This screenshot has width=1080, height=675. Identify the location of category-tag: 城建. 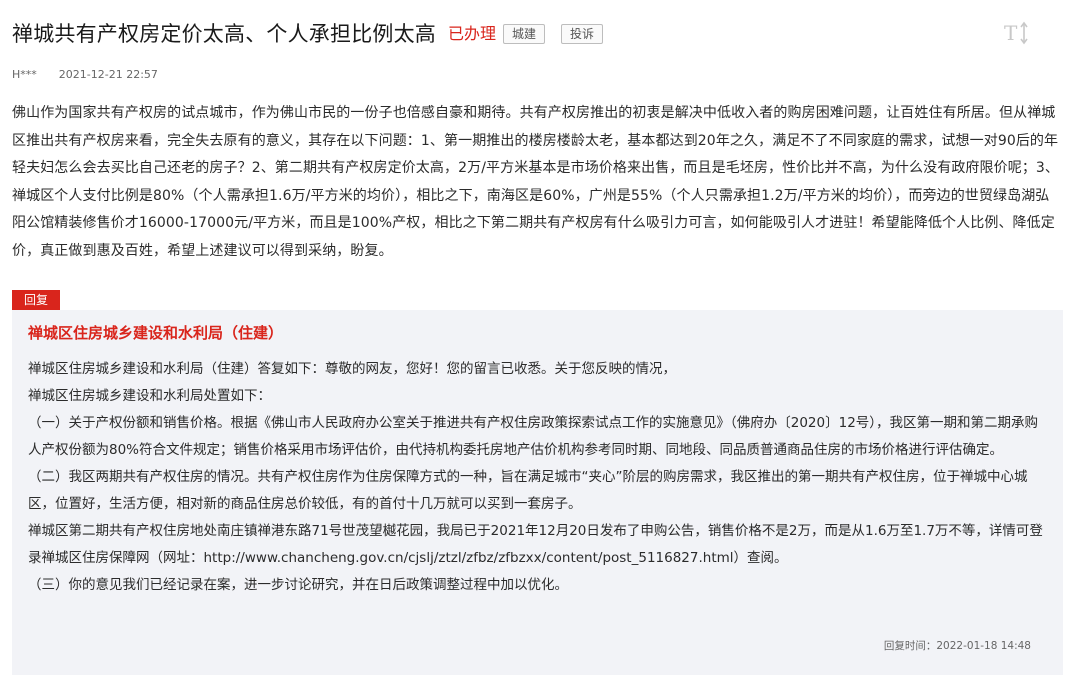
(524, 34).